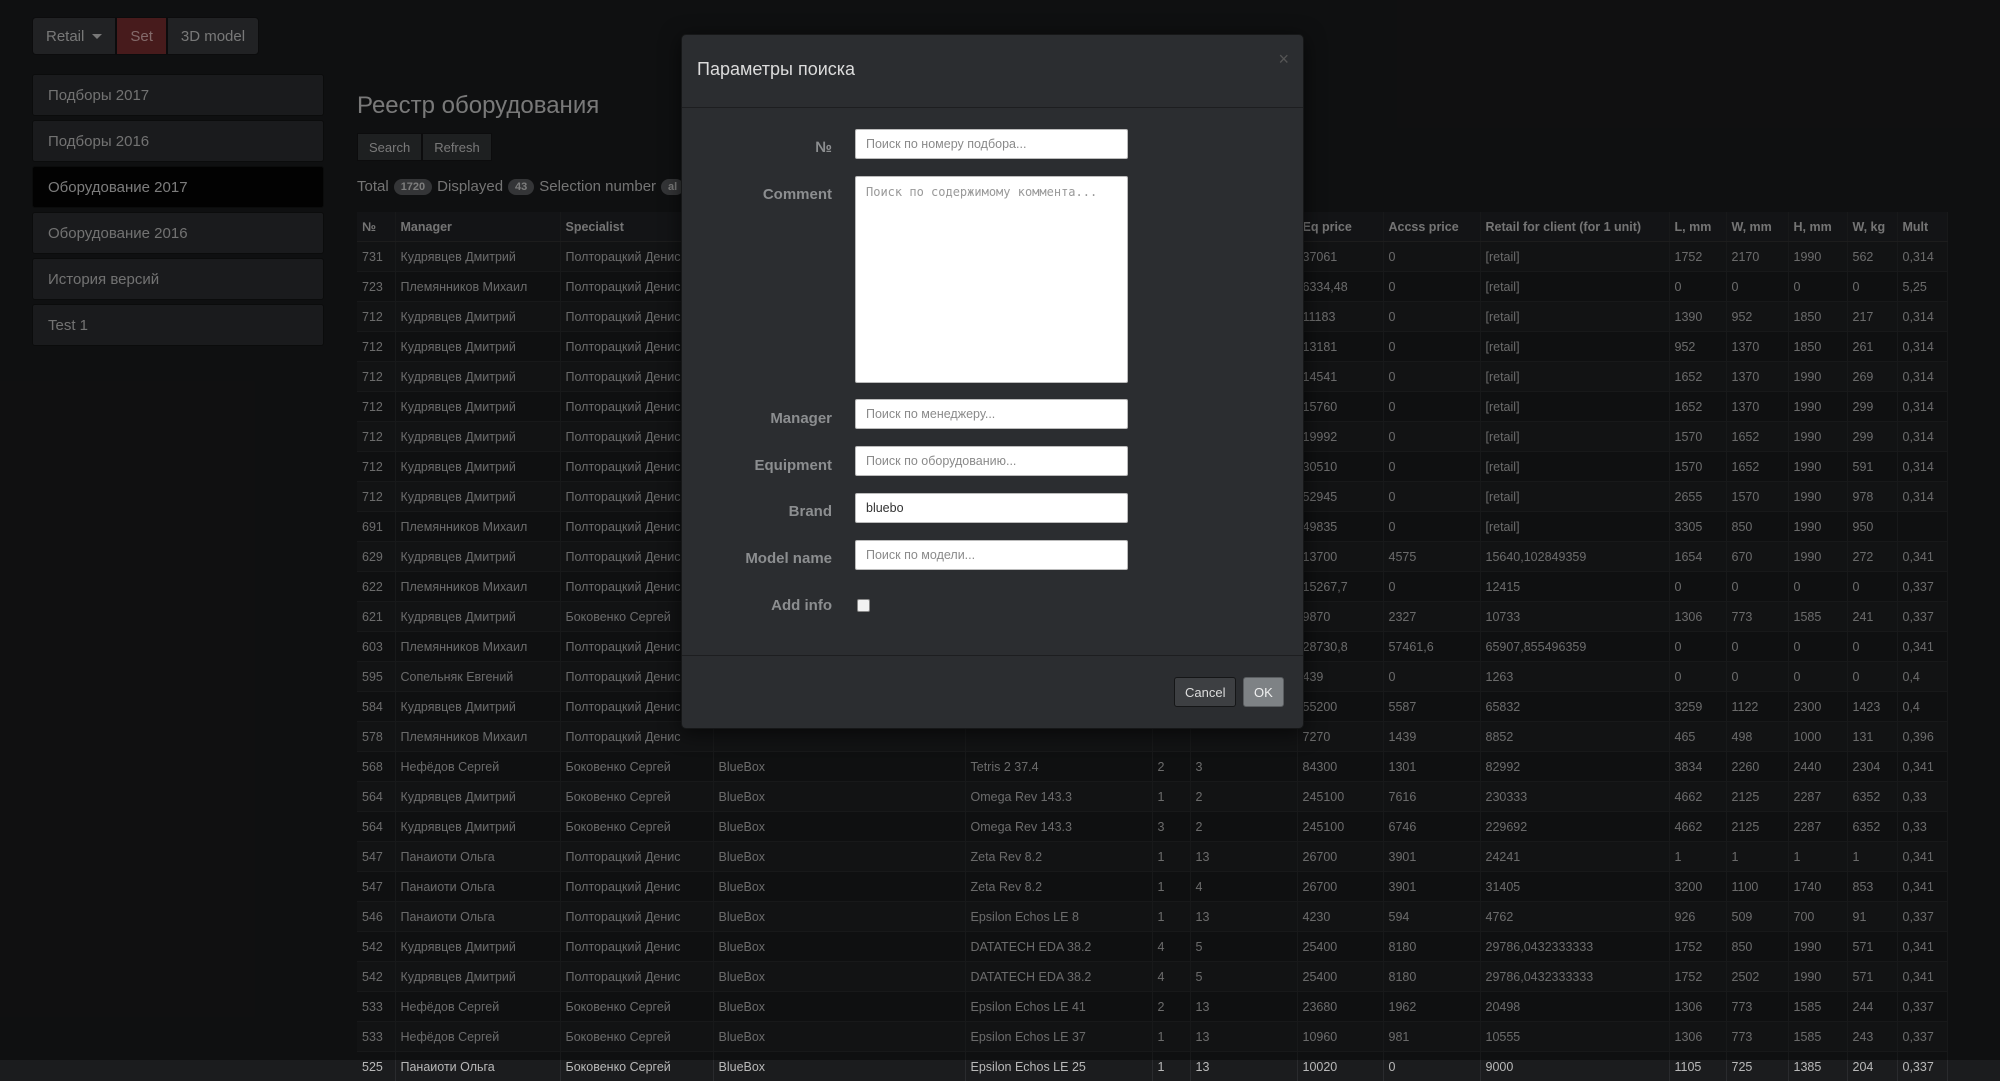  Describe the element at coordinates (1283, 59) in the screenshot. I see `close-icon: ×` at that location.